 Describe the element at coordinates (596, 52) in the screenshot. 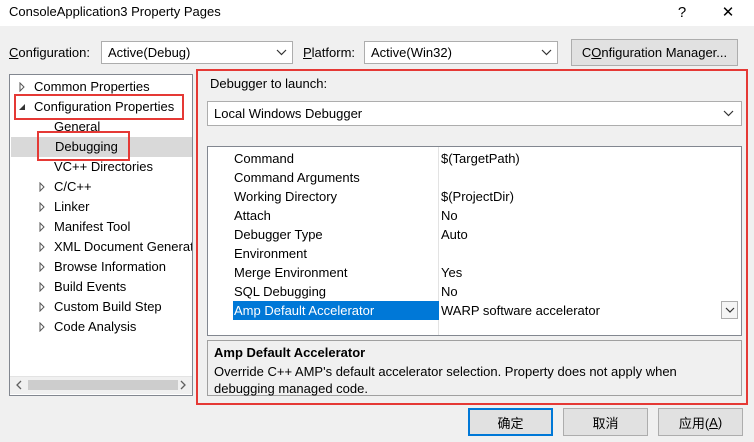

I see `config-manager-accel: O` at that location.